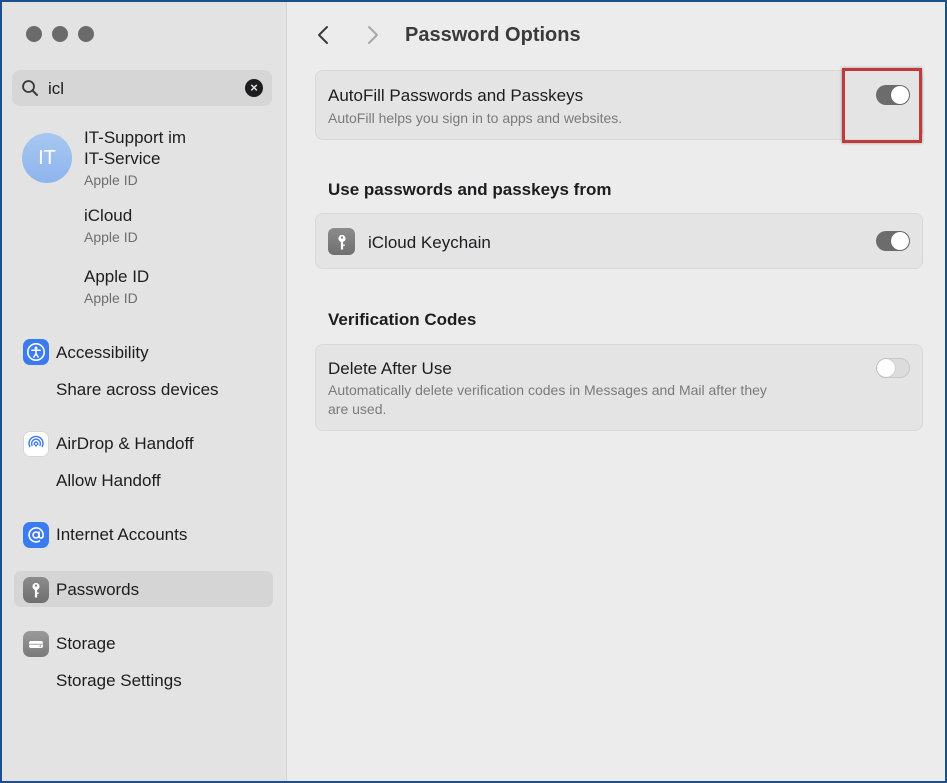 The width and height of the screenshot is (947, 783). What do you see at coordinates (135, 137) in the screenshot?
I see `account-name-line1: IT-Support im` at bounding box center [135, 137].